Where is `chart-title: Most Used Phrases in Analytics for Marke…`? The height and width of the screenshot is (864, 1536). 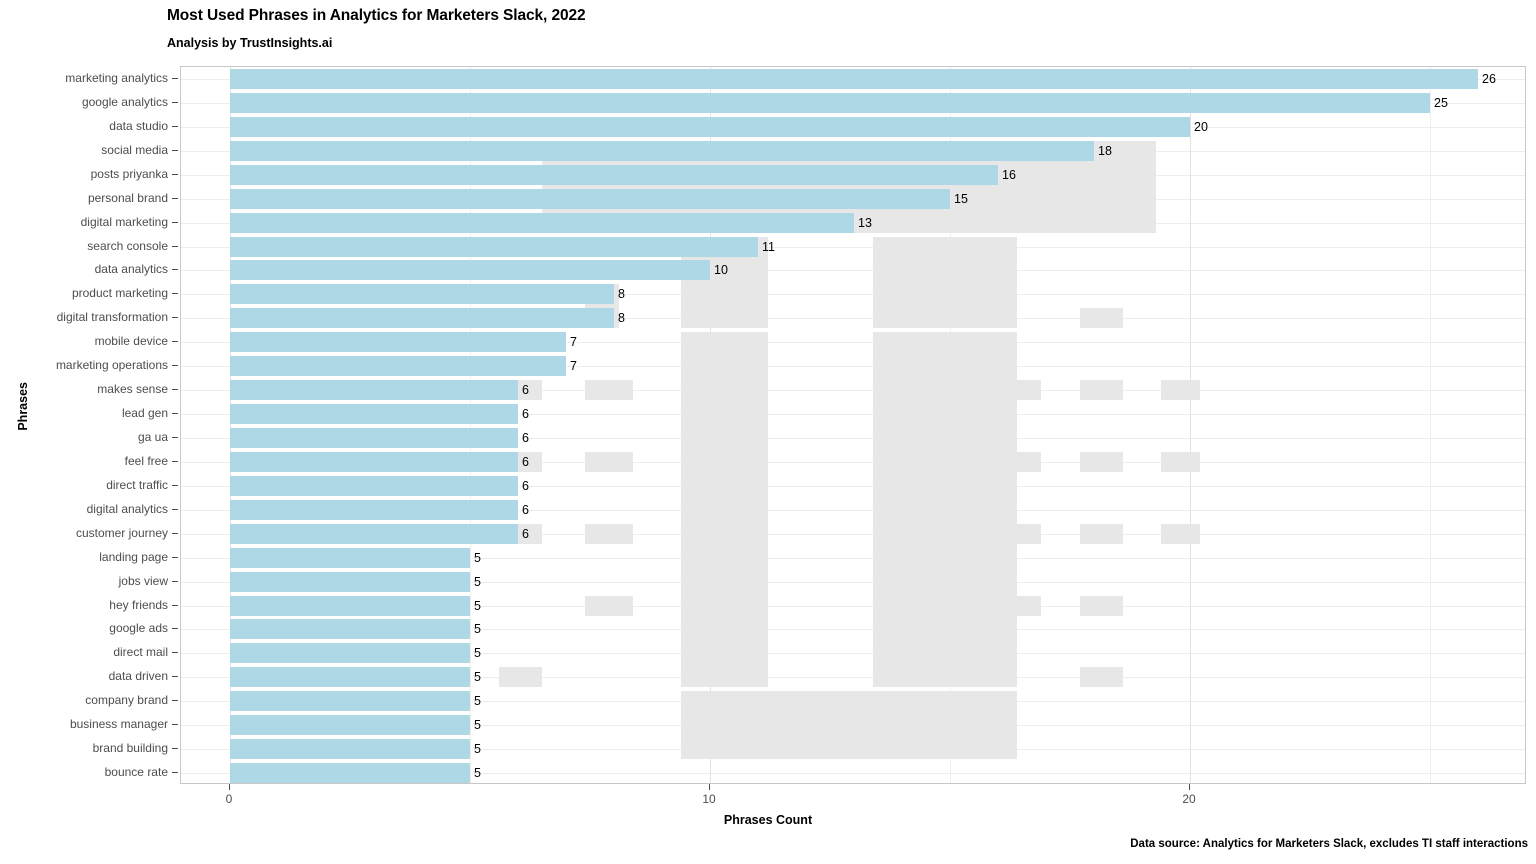
chart-title: Most Used Phrases in Analytics for Marke… is located at coordinates (376, 15).